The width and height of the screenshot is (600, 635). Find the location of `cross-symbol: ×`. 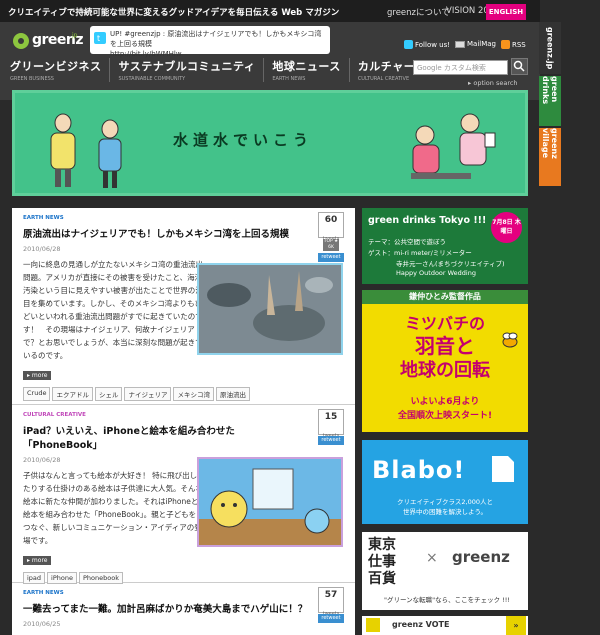

cross-symbol: × is located at coordinates (432, 558).